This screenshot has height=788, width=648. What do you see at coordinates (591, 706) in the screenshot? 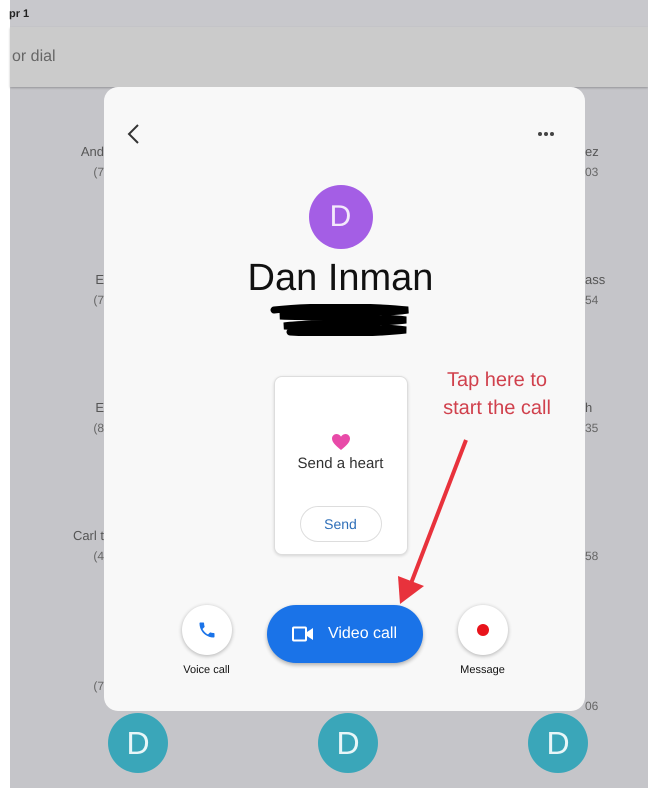
I see `contact-phone: 06` at bounding box center [591, 706].